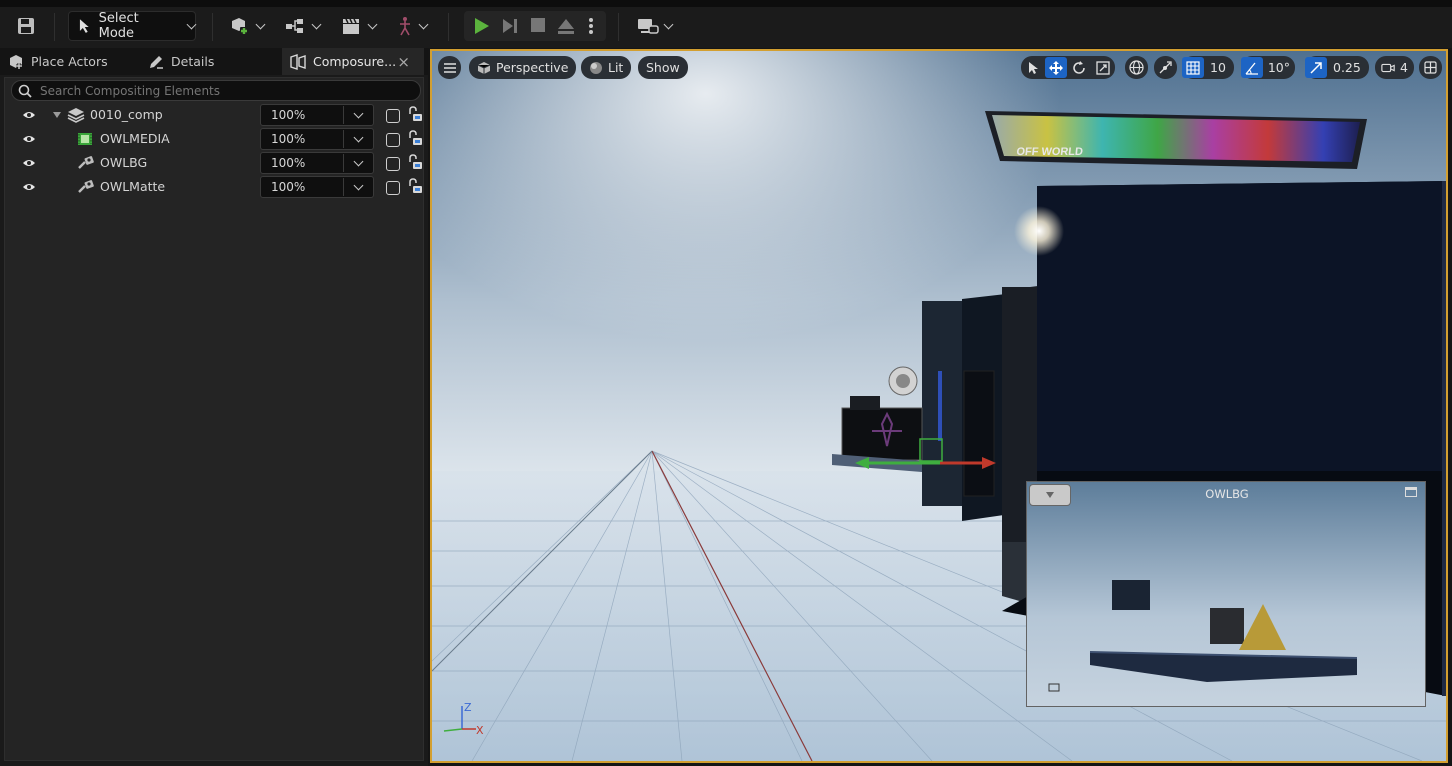  Describe the element at coordinates (57, 115) in the screenshot. I see `expand-arrow-icon` at that location.